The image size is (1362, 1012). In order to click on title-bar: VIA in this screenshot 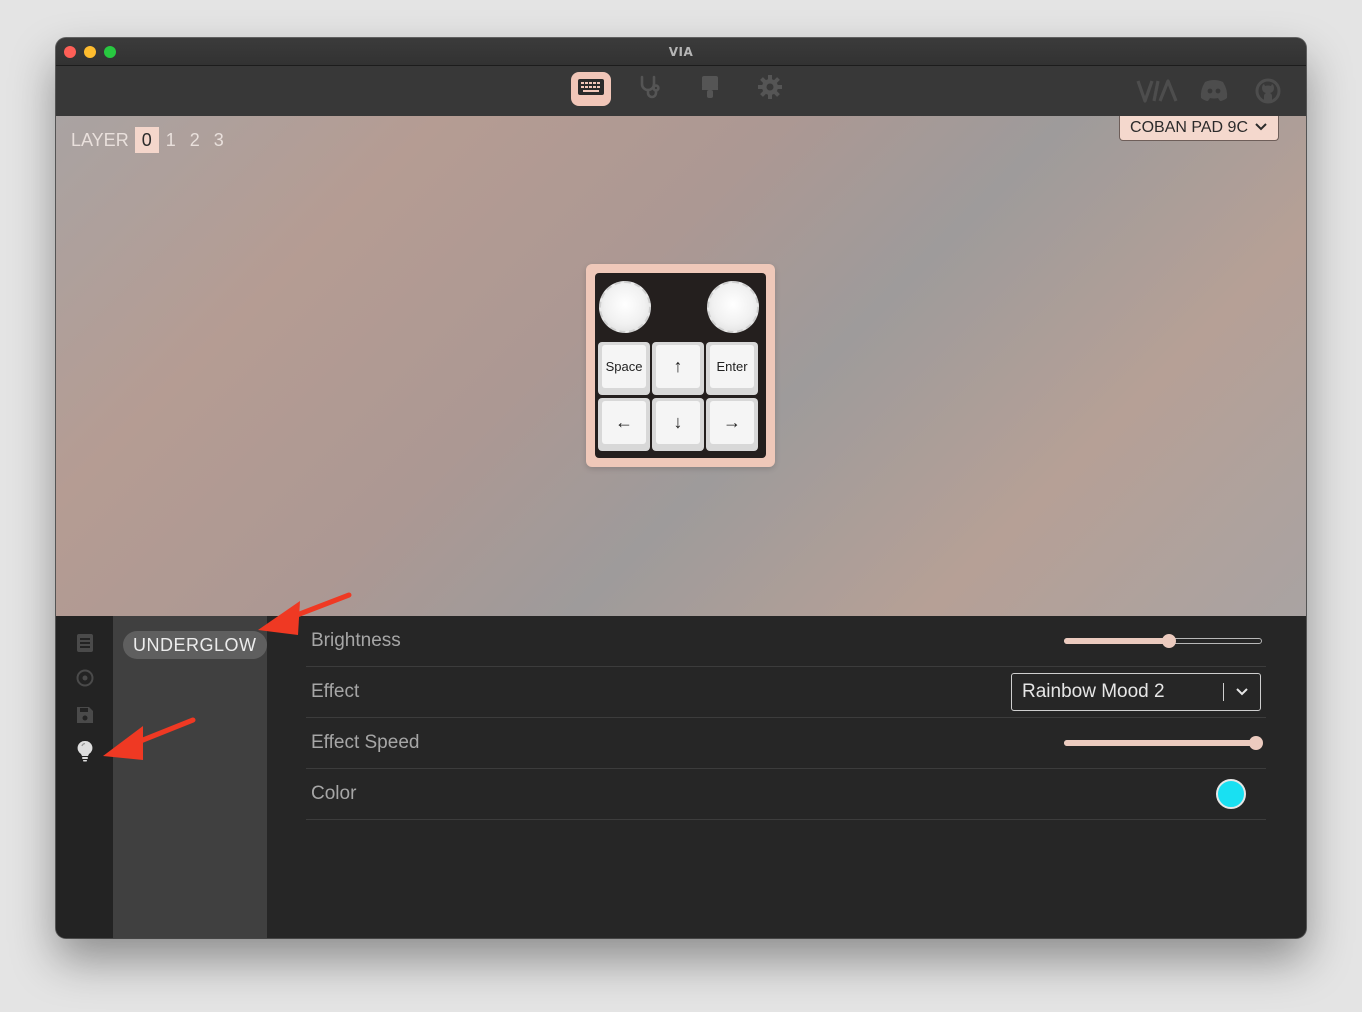, I will do `click(681, 52)`.